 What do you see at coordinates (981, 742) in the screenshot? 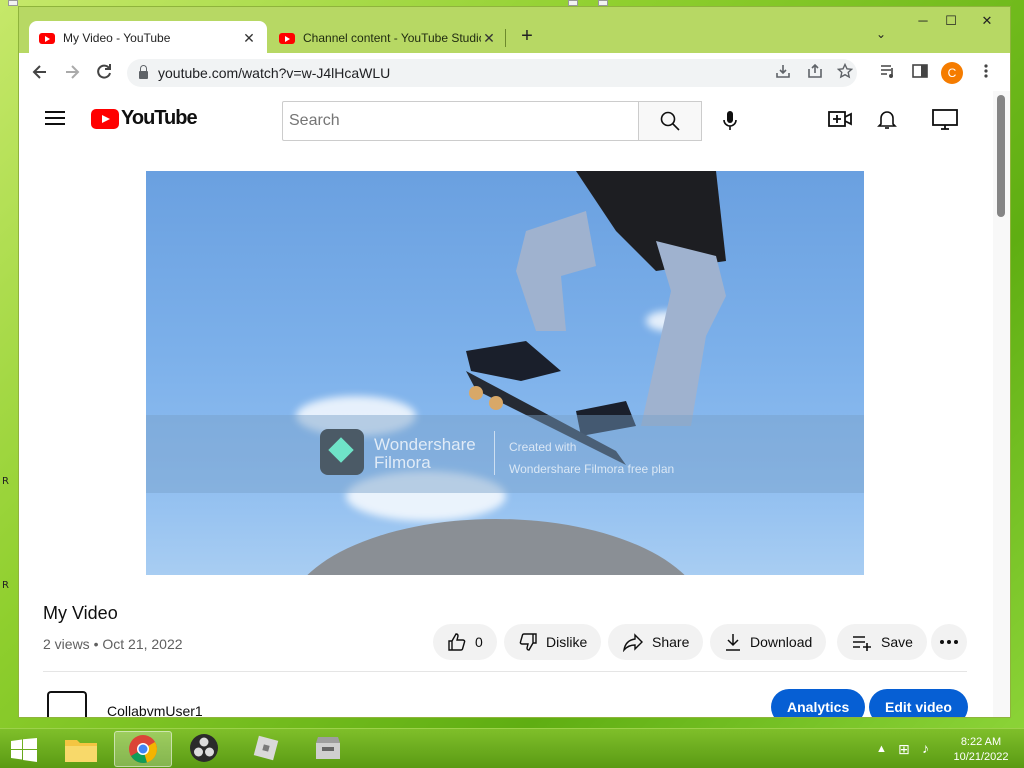
I see `clock-time: 8:22 AM` at bounding box center [981, 742].